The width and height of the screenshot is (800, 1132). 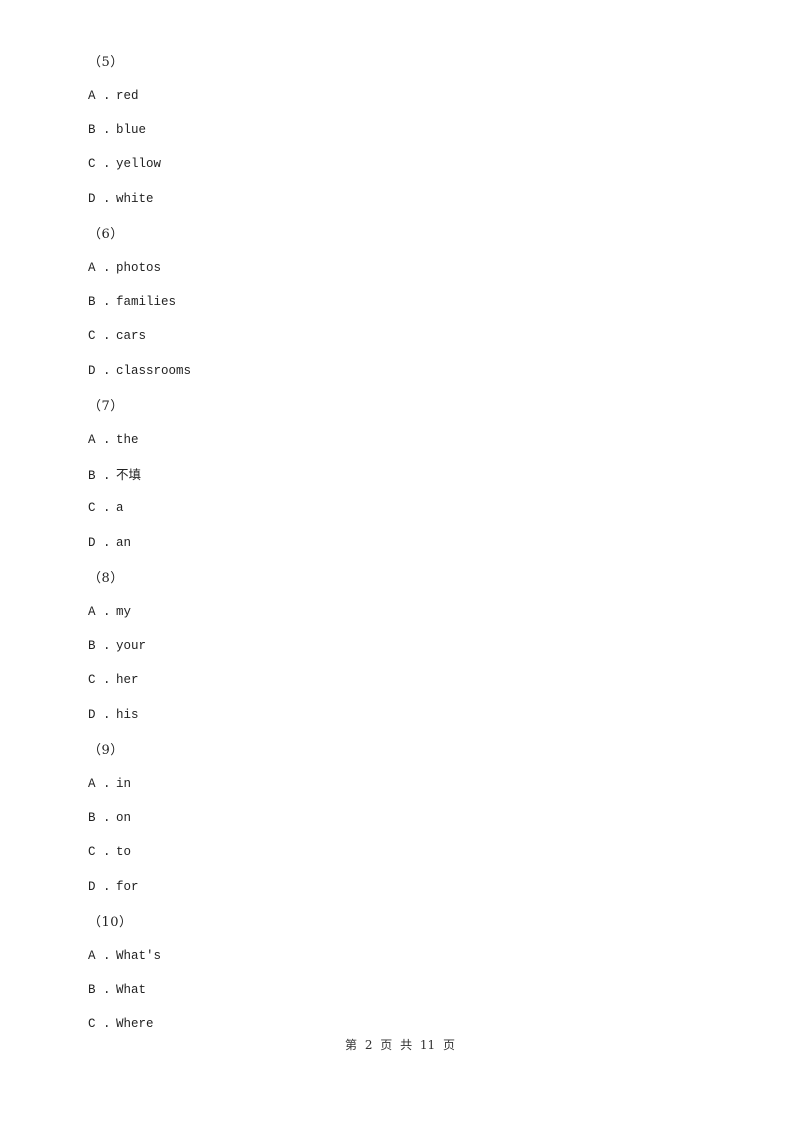 What do you see at coordinates (127, 96) in the screenshot?
I see `option-text: red` at bounding box center [127, 96].